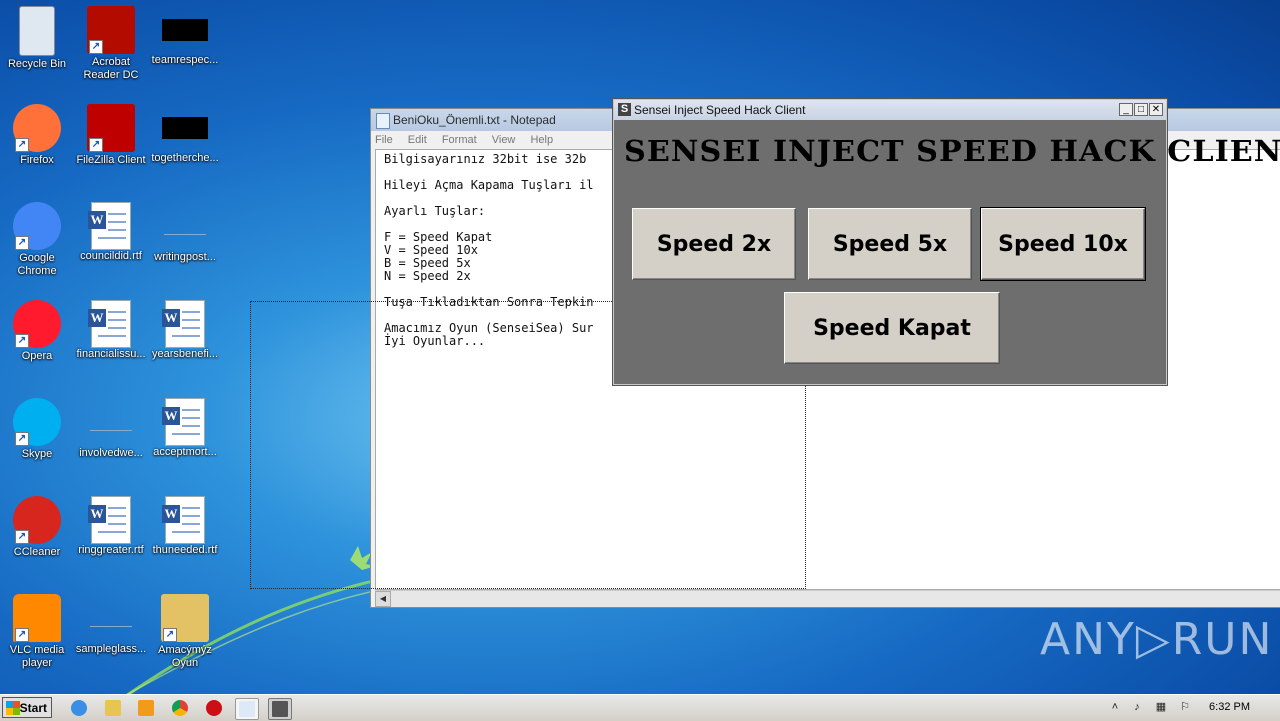 This screenshot has width=1280, height=721. Describe the element at coordinates (624, 109) in the screenshot. I see `sensei-app-icon: S` at that location.